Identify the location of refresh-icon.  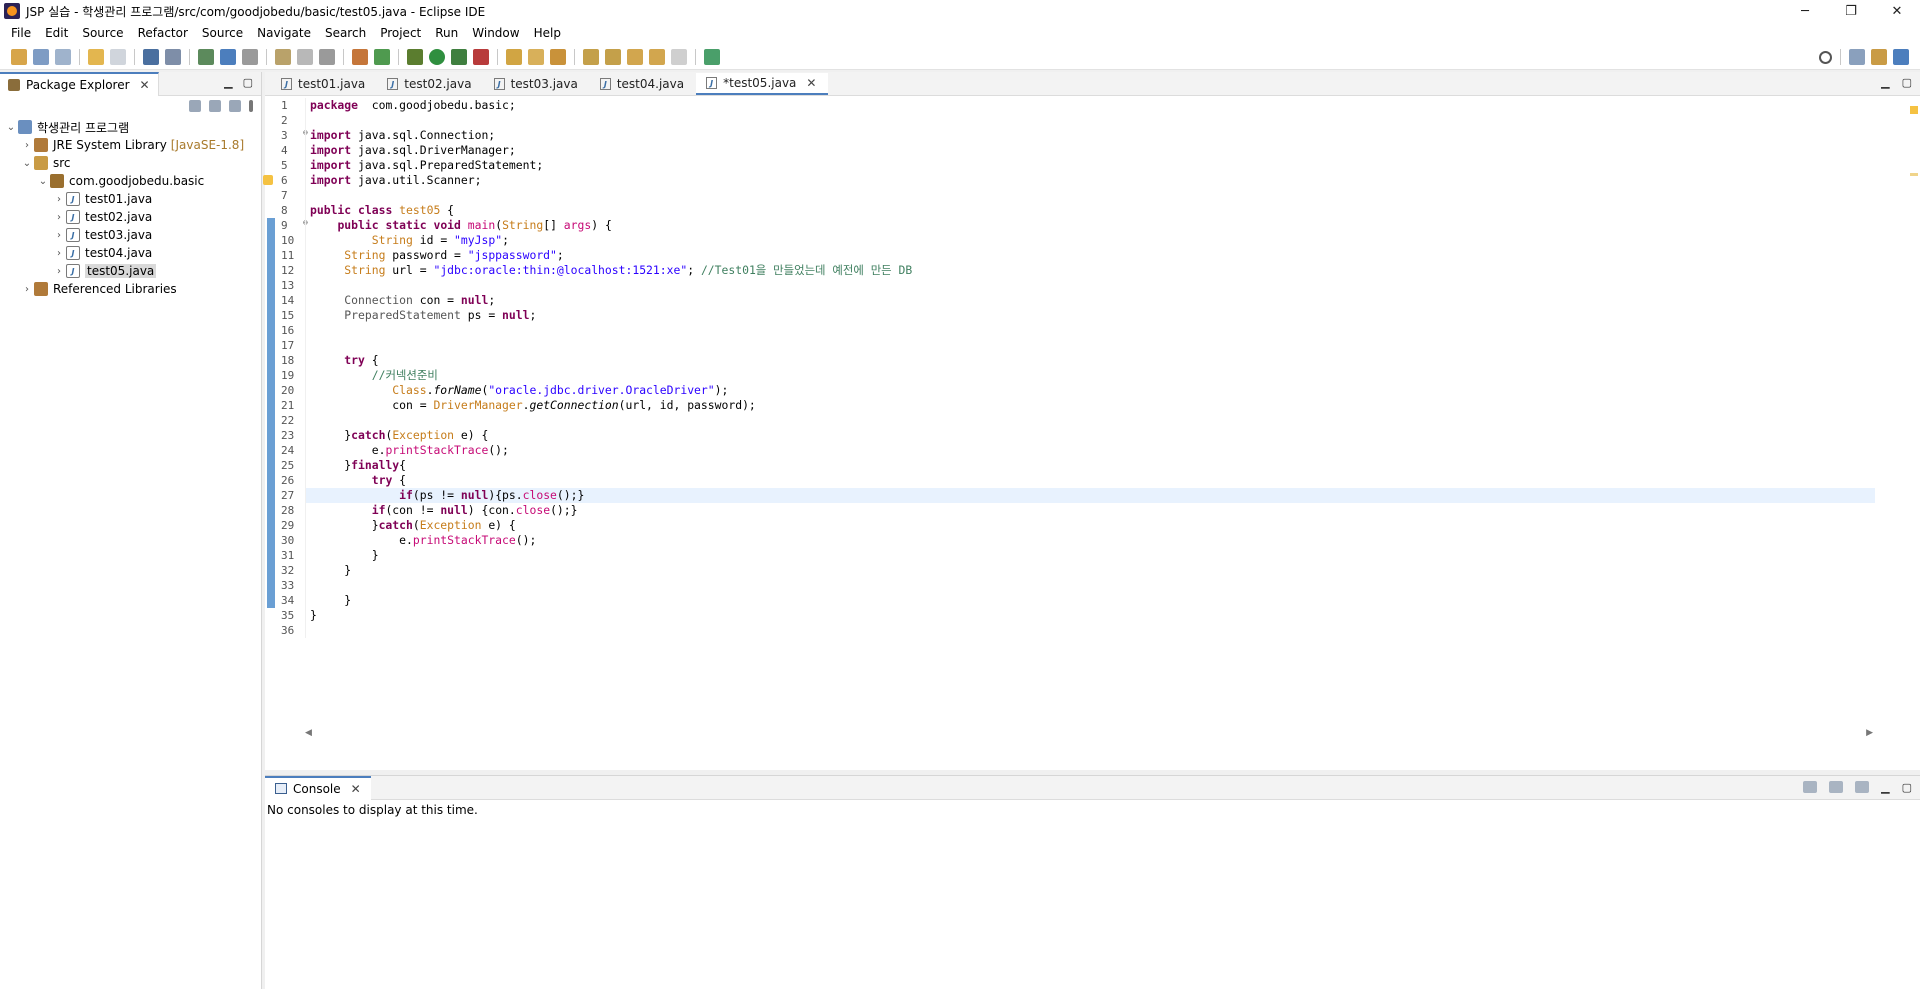
(382, 56).